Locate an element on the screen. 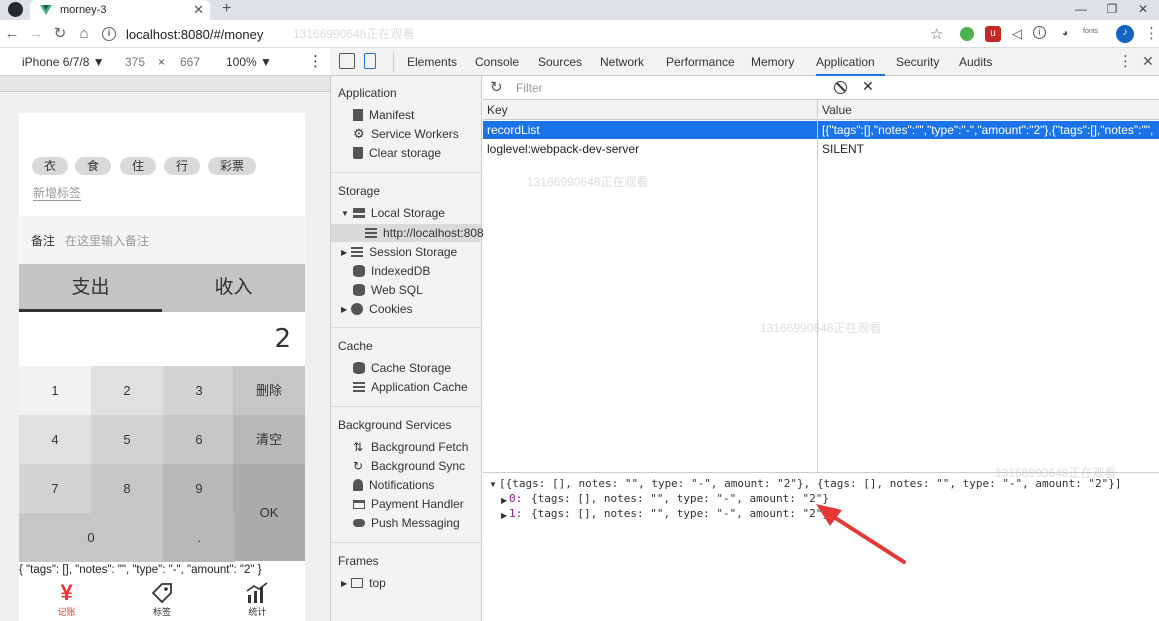  tag-item: 彩票 is located at coordinates (232, 166).